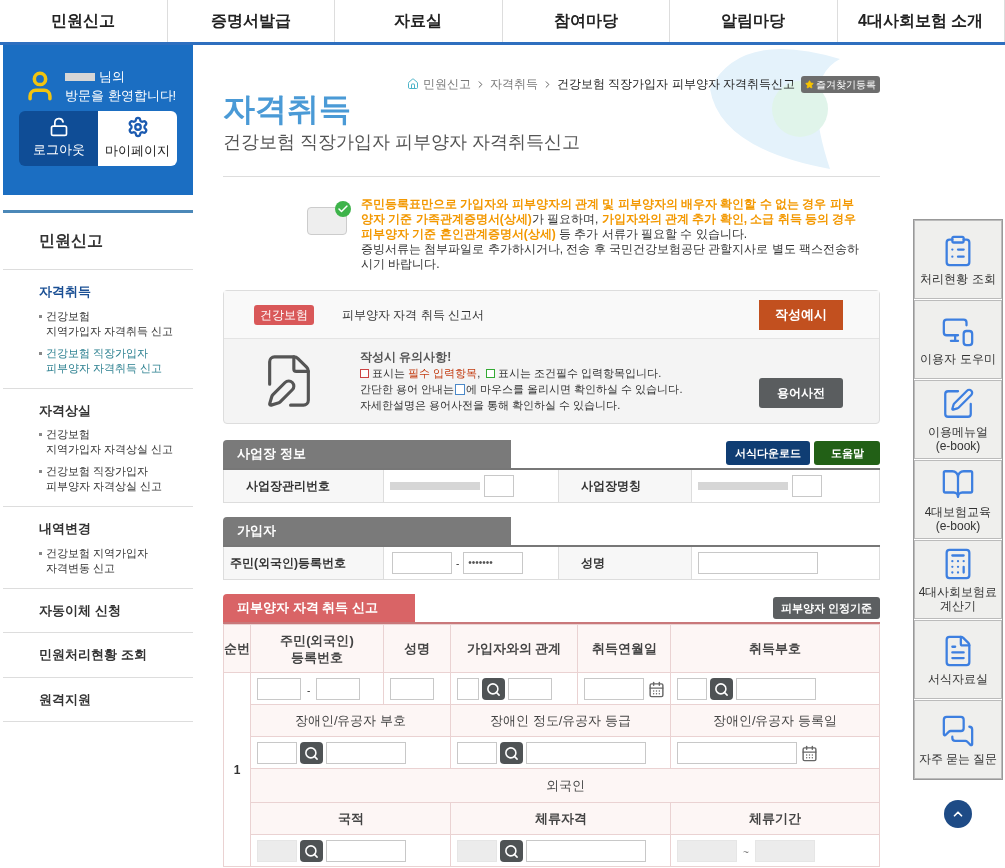  I want to click on notice-text: 증빙서류는 첨부파일로 추가하시거나, 전송 후 국민건강보험공단 관할지사로 별도 팩스전송하시기 바랍니다., so click(610, 257).